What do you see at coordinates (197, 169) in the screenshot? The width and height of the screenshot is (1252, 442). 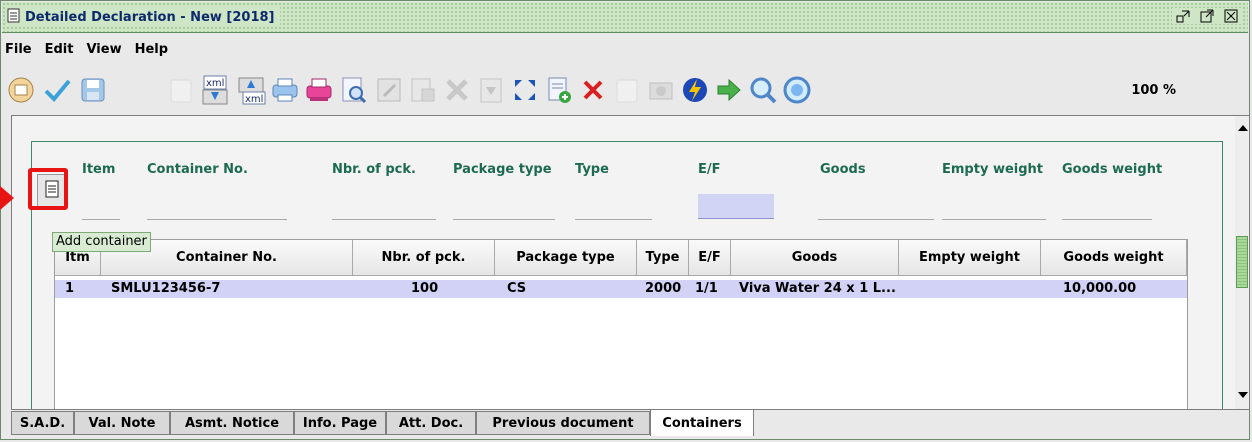 I see `header-container-no: Container No.` at bounding box center [197, 169].